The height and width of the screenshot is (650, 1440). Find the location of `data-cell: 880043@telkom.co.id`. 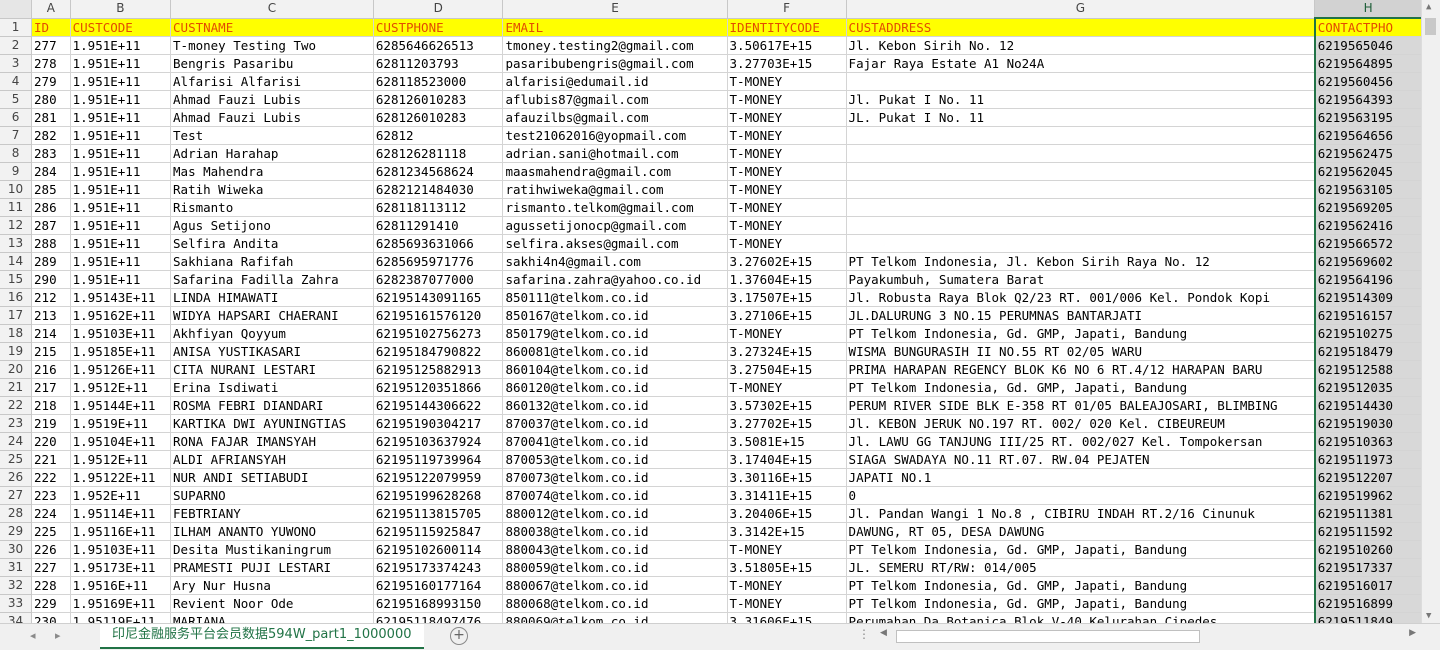

data-cell: 880043@telkom.co.id is located at coordinates (615, 549).